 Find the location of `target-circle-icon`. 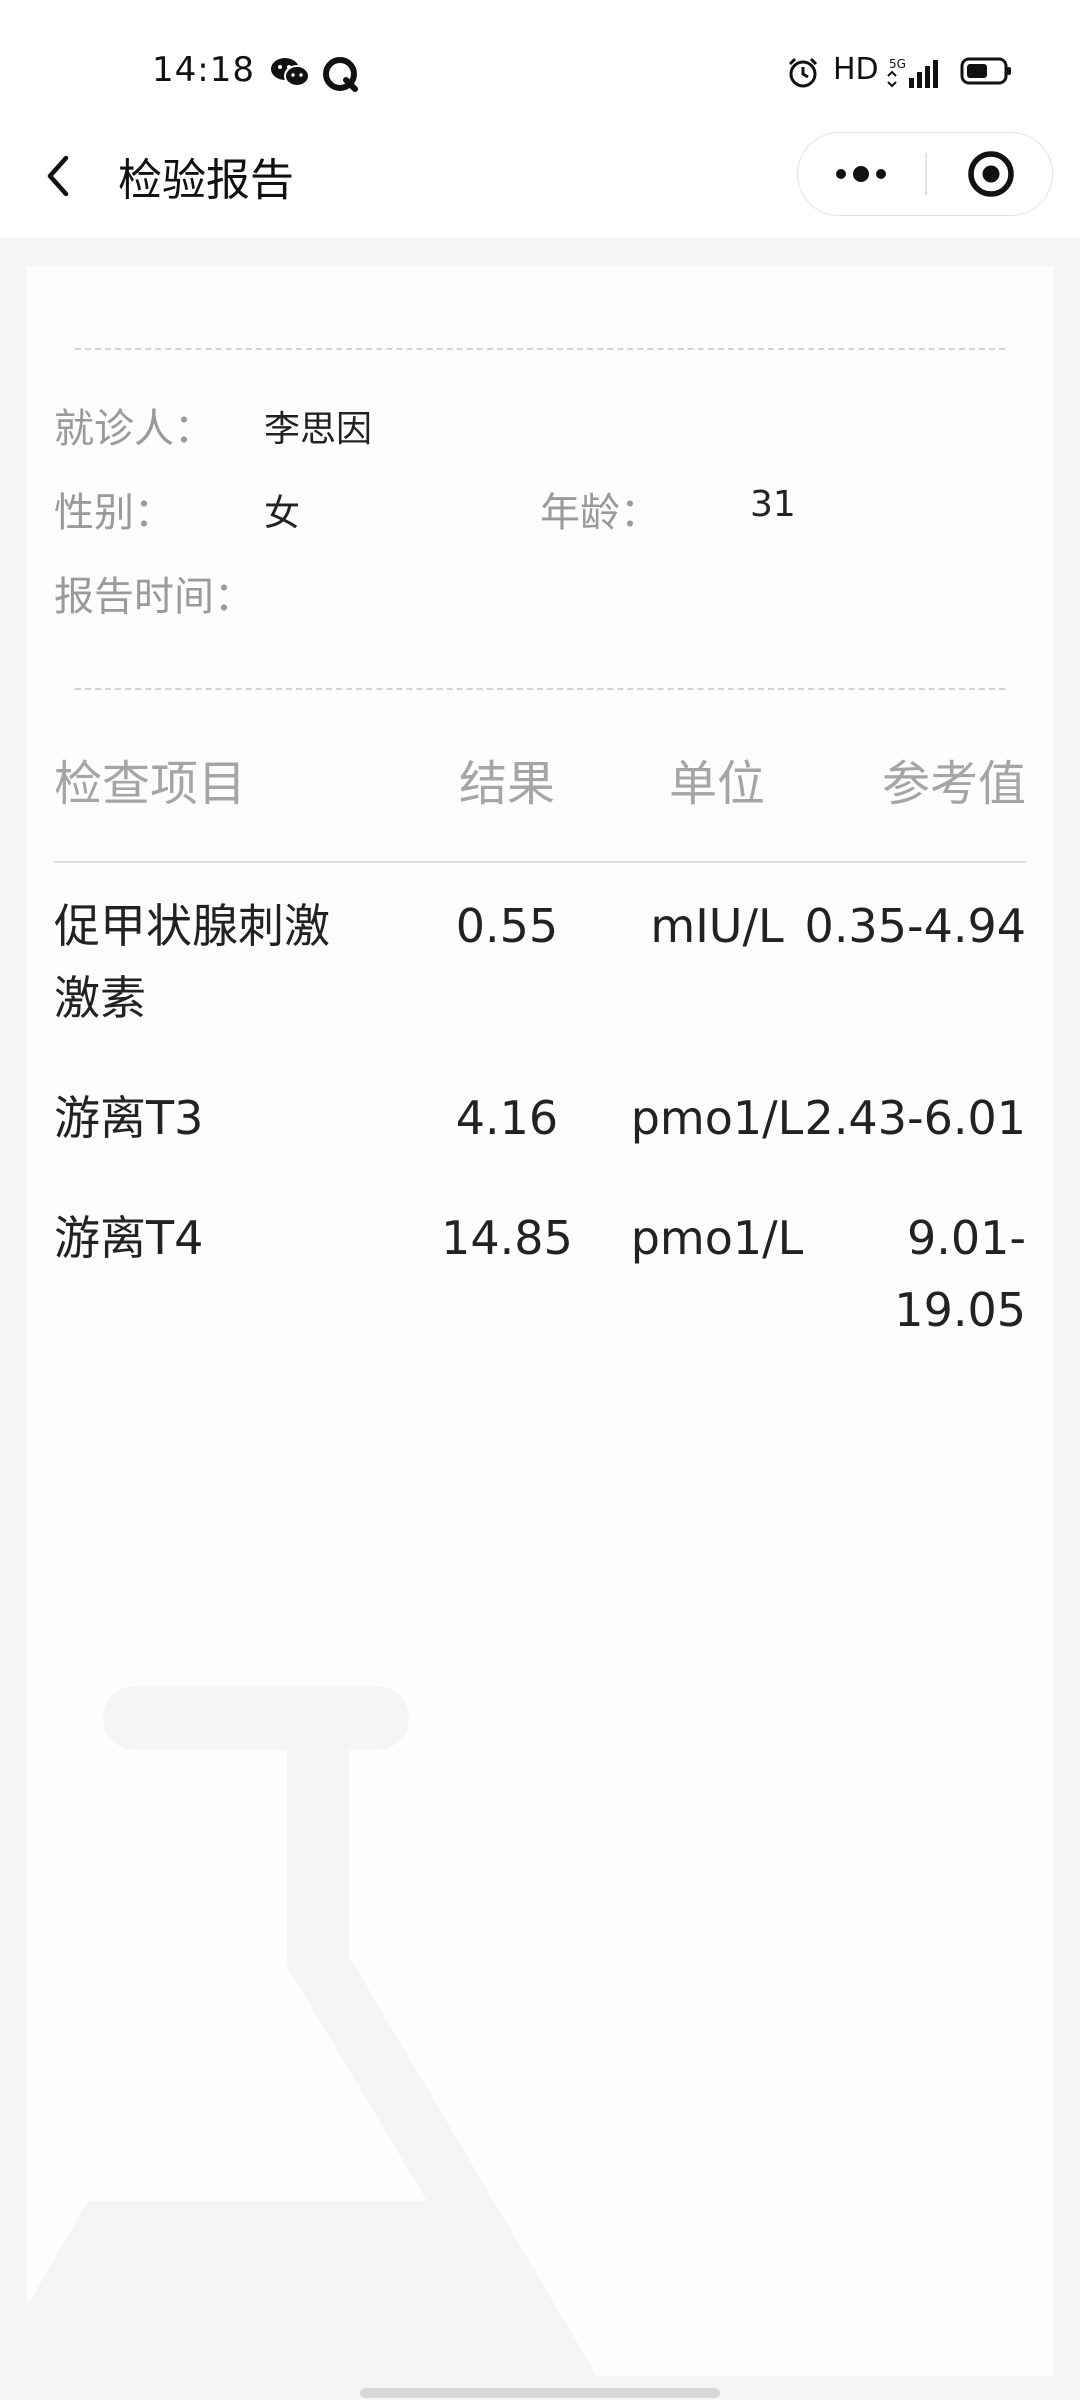

target-circle-icon is located at coordinates (991, 174).